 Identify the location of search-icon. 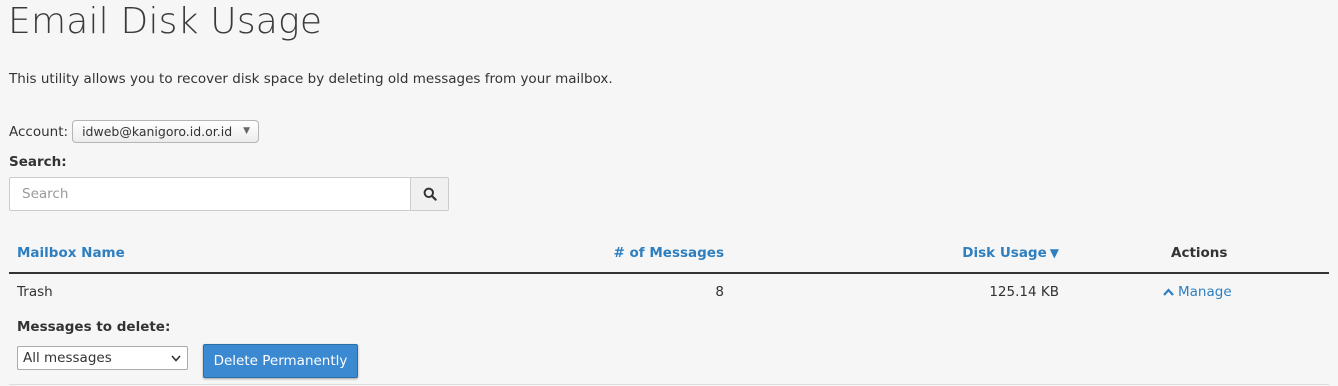
(430, 194).